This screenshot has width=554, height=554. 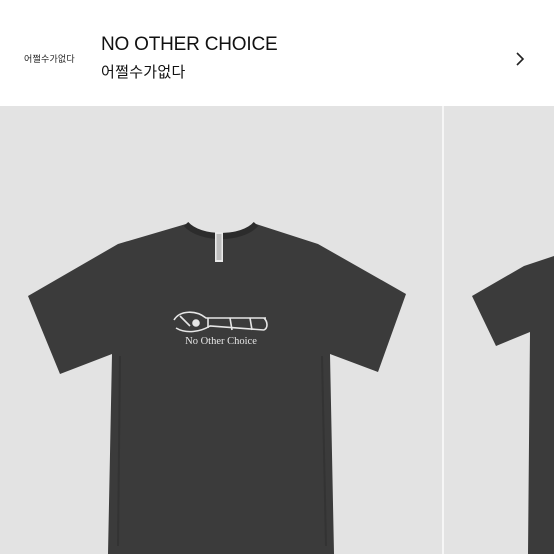 What do you see at coordinates (513, 405) in the screenshot?
I see `tshirt-illustration-partial` at bounding box center [513, 405].